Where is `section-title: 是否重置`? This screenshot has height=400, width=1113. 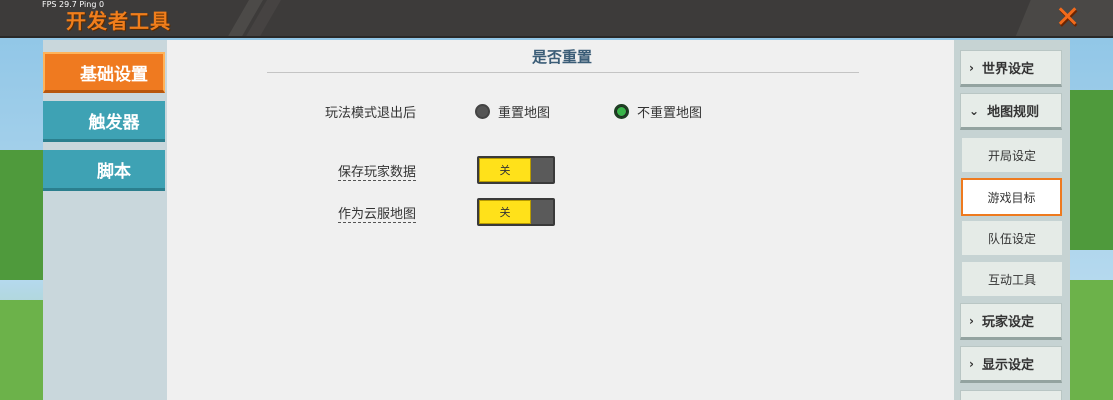
section-title: 是否重置 is located at coordinates (561, 57).